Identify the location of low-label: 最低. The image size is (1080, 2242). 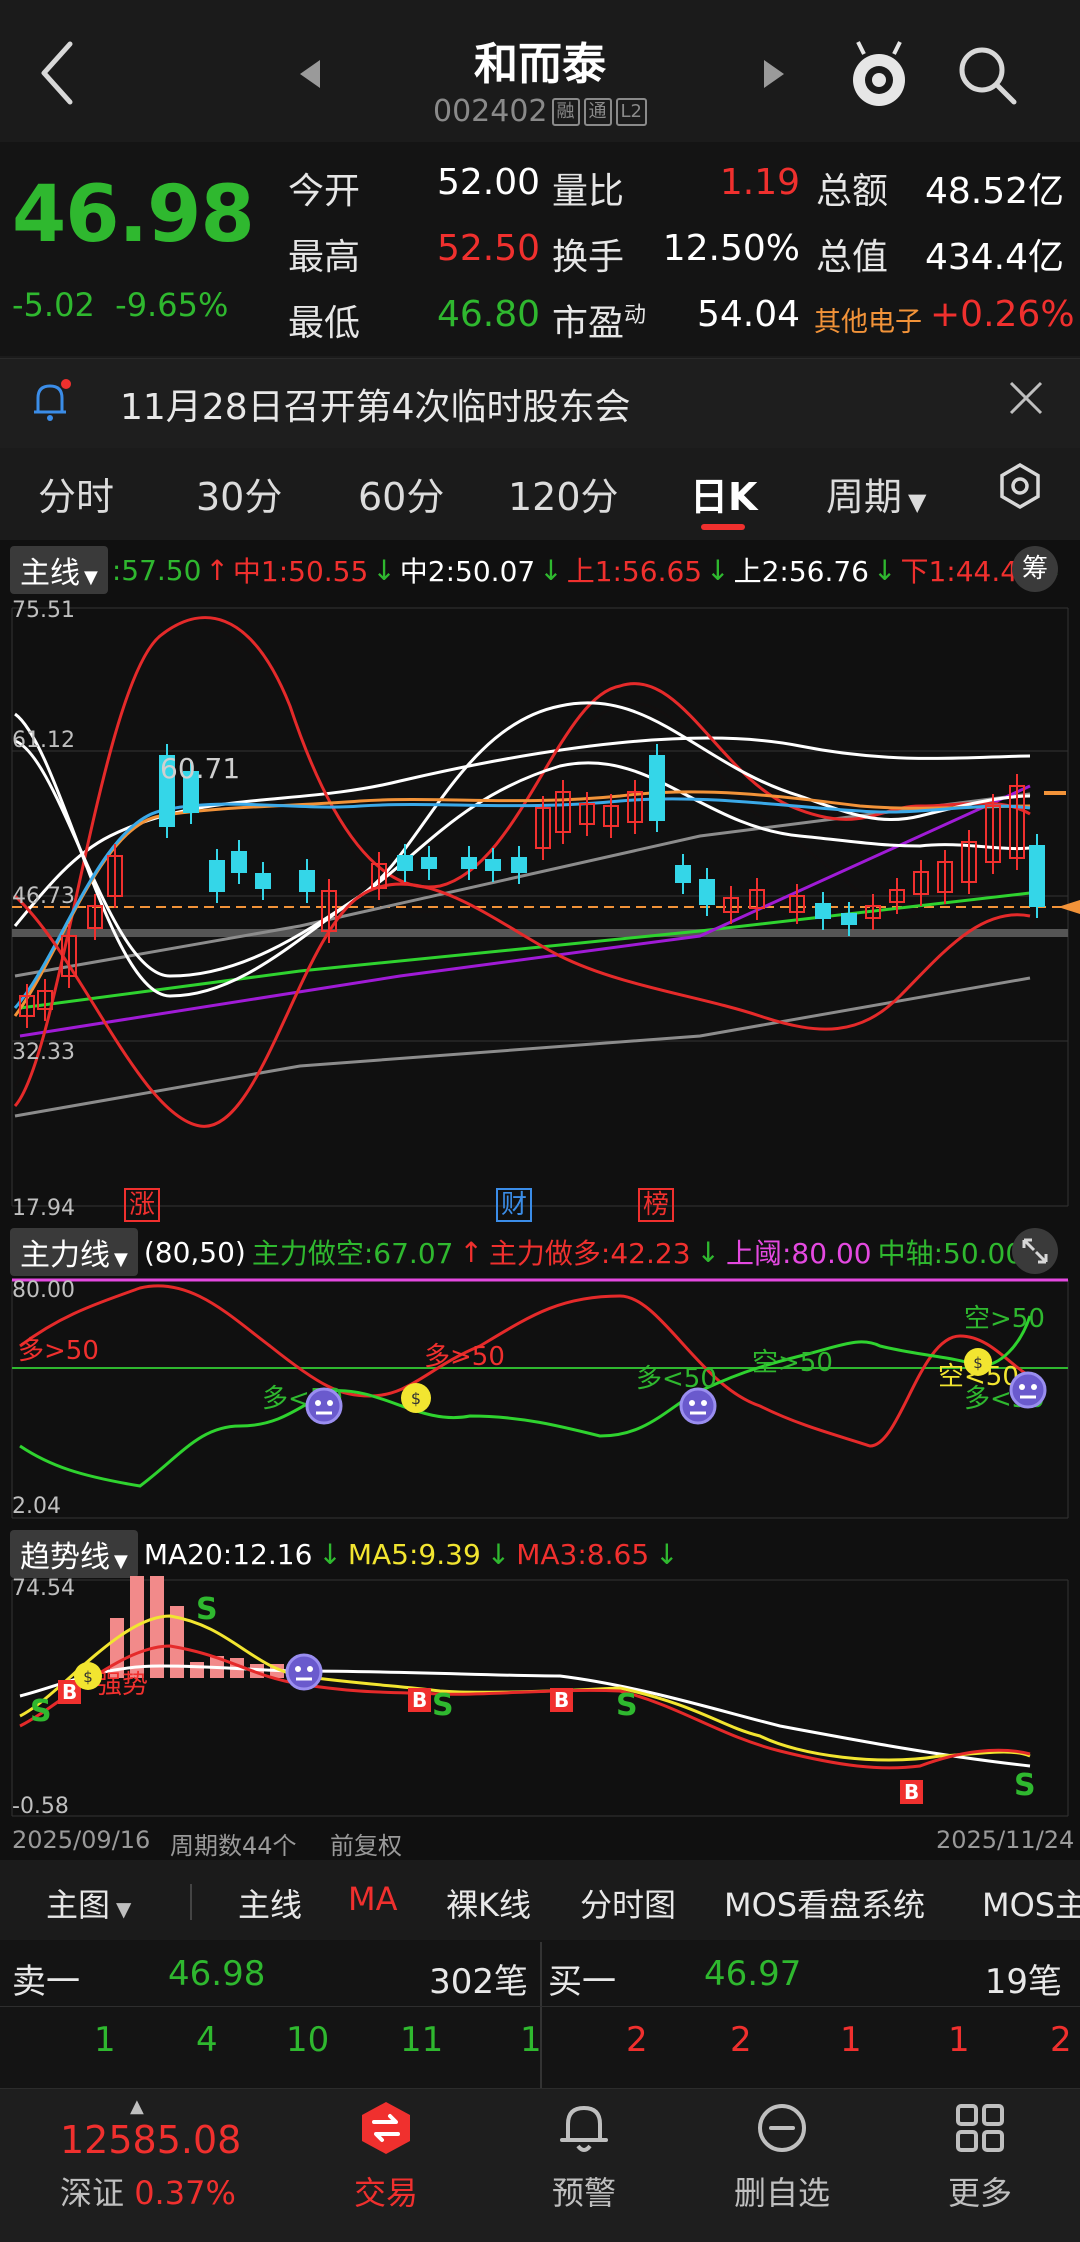
(324, 323).